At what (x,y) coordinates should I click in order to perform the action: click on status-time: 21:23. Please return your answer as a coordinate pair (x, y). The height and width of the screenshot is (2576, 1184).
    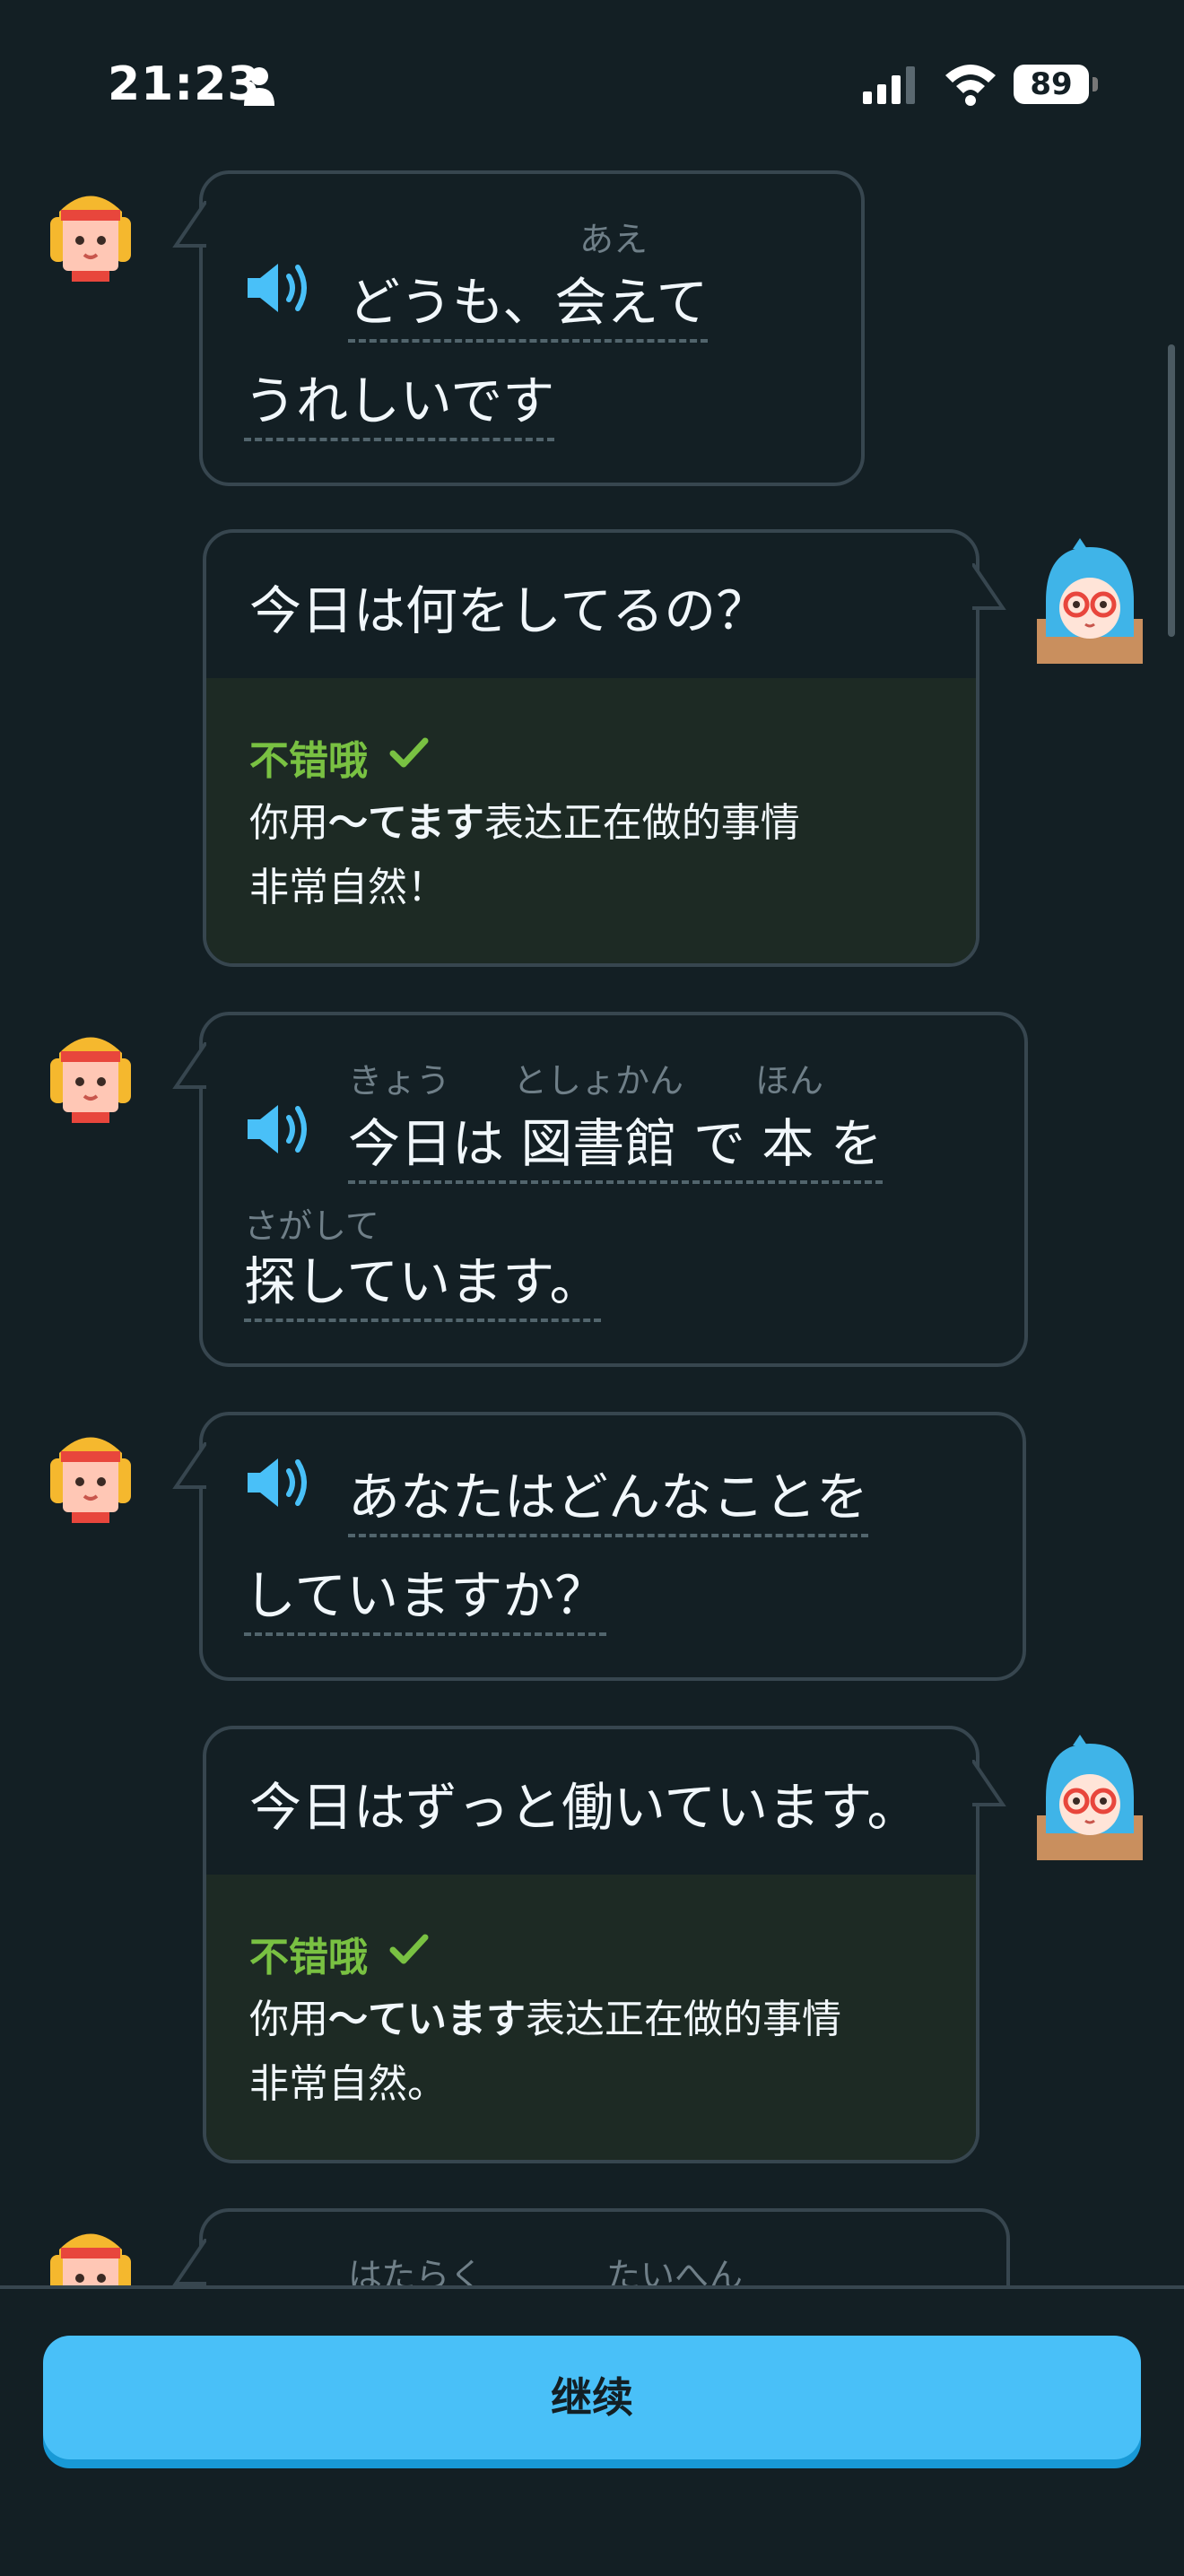
    Looking at the image, I should click on (184, 84).